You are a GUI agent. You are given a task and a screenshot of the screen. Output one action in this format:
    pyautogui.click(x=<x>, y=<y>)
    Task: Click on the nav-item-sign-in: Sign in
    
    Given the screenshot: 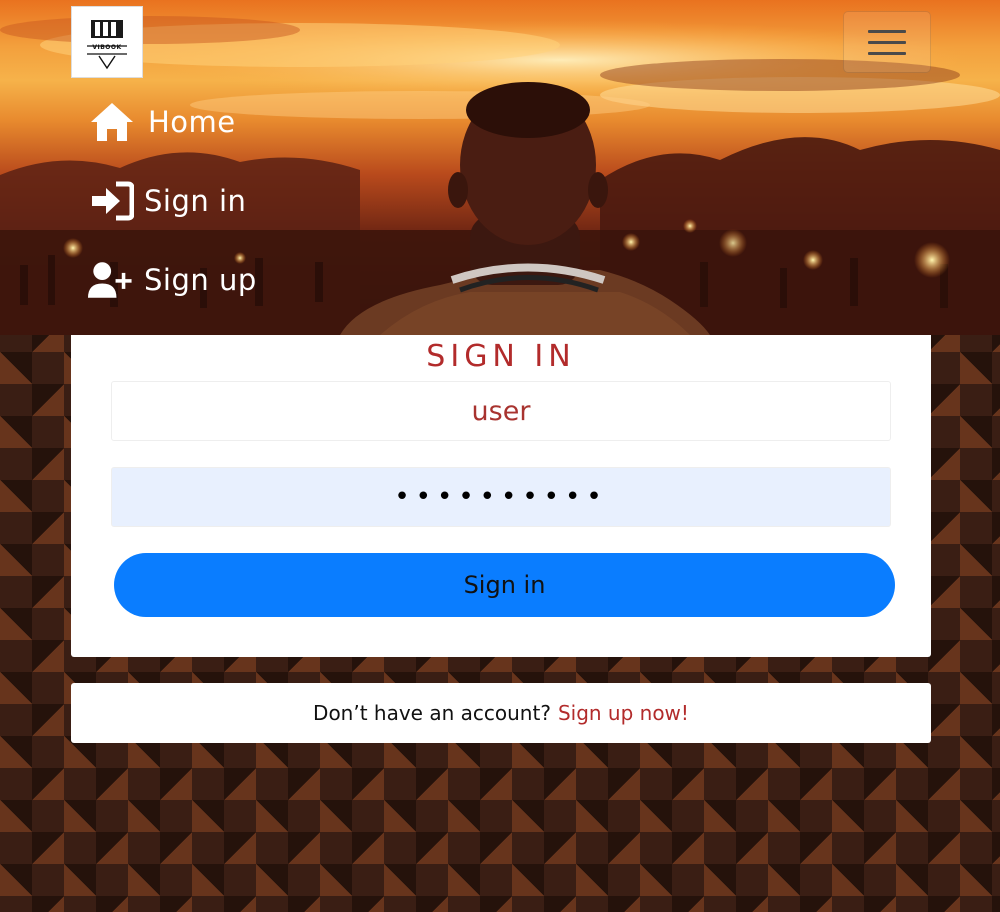 What is the action you would take?
    pyautogui.click(x=167, y=201)
    